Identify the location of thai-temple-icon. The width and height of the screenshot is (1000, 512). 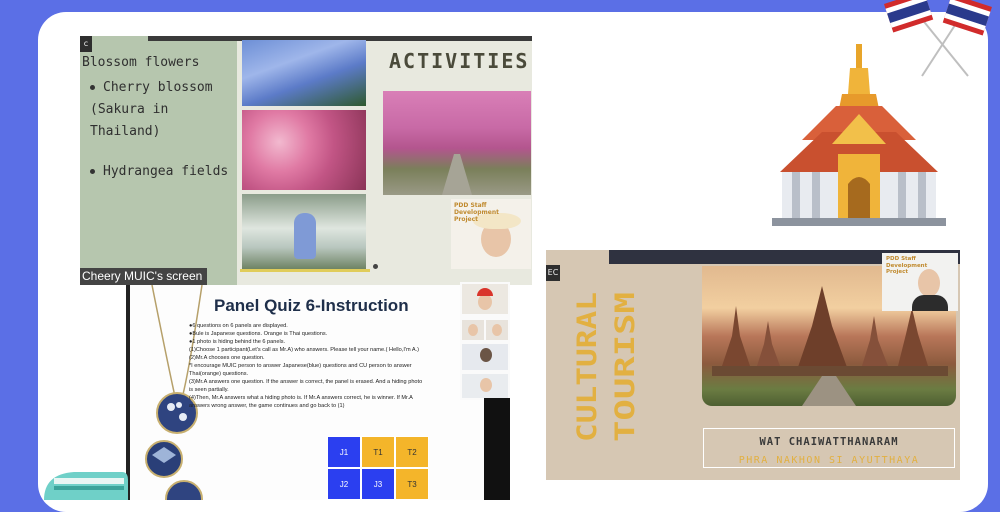
(859, 135).